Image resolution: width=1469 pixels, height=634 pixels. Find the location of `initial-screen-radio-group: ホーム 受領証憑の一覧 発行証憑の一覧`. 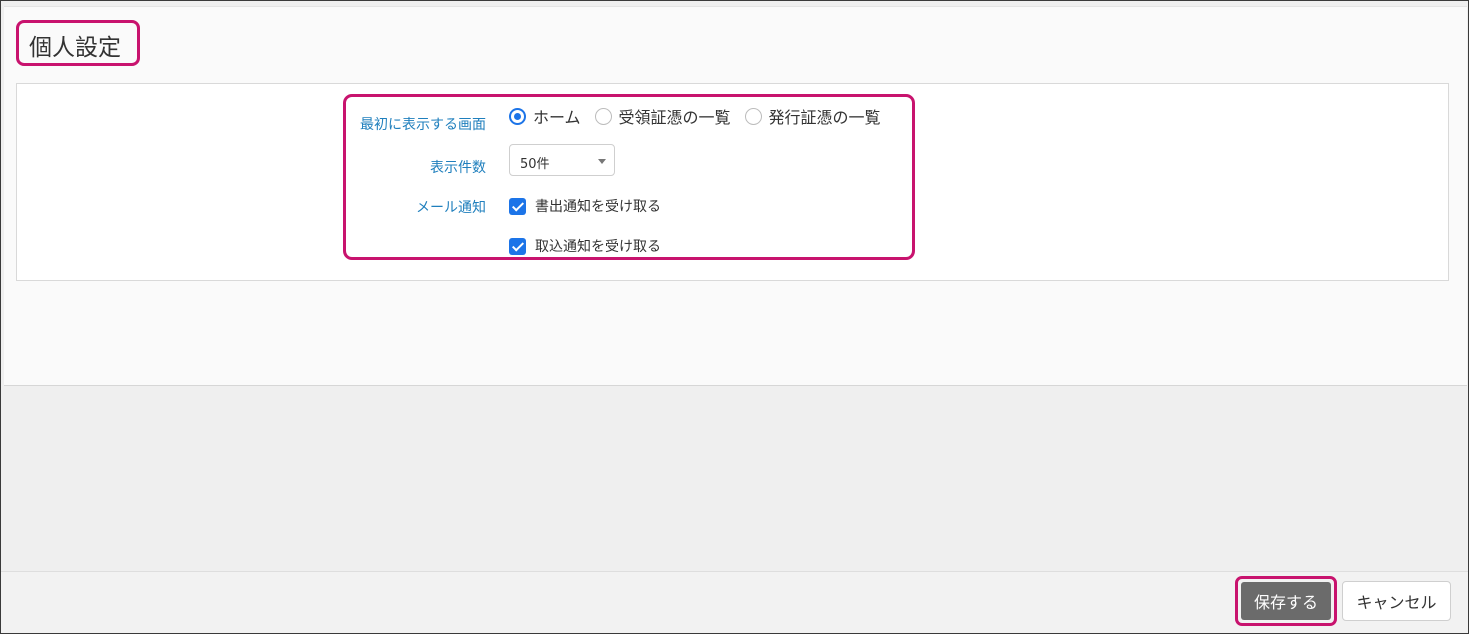

initial-screen-radio-group: ホーム 受領証憑の一覧 発行証憑の一覧 is located at coordinates (702, 116).